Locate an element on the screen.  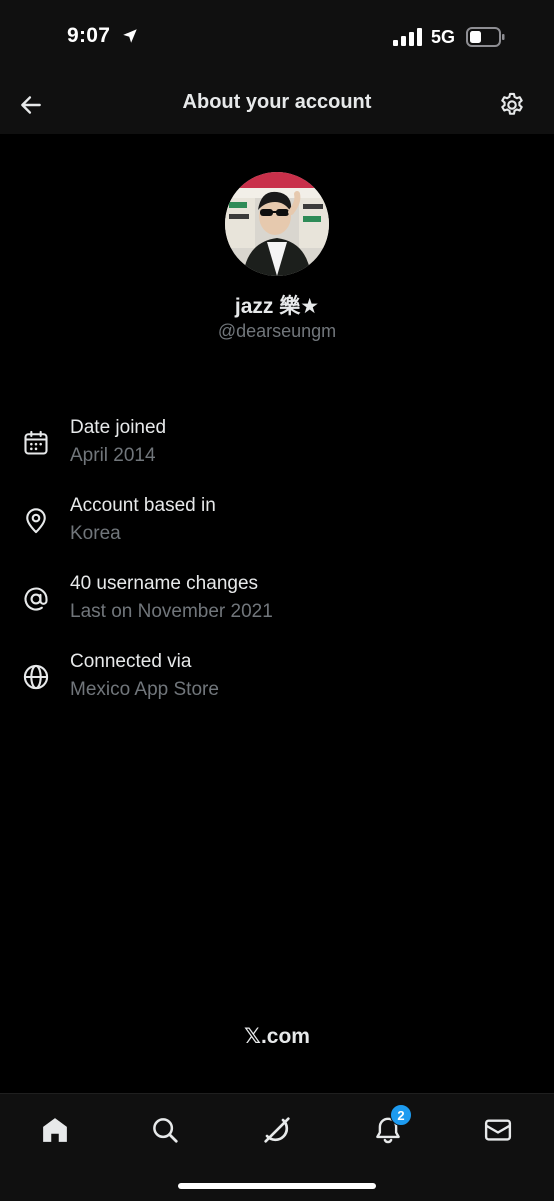
avatar is located at coordinates (277, 224).